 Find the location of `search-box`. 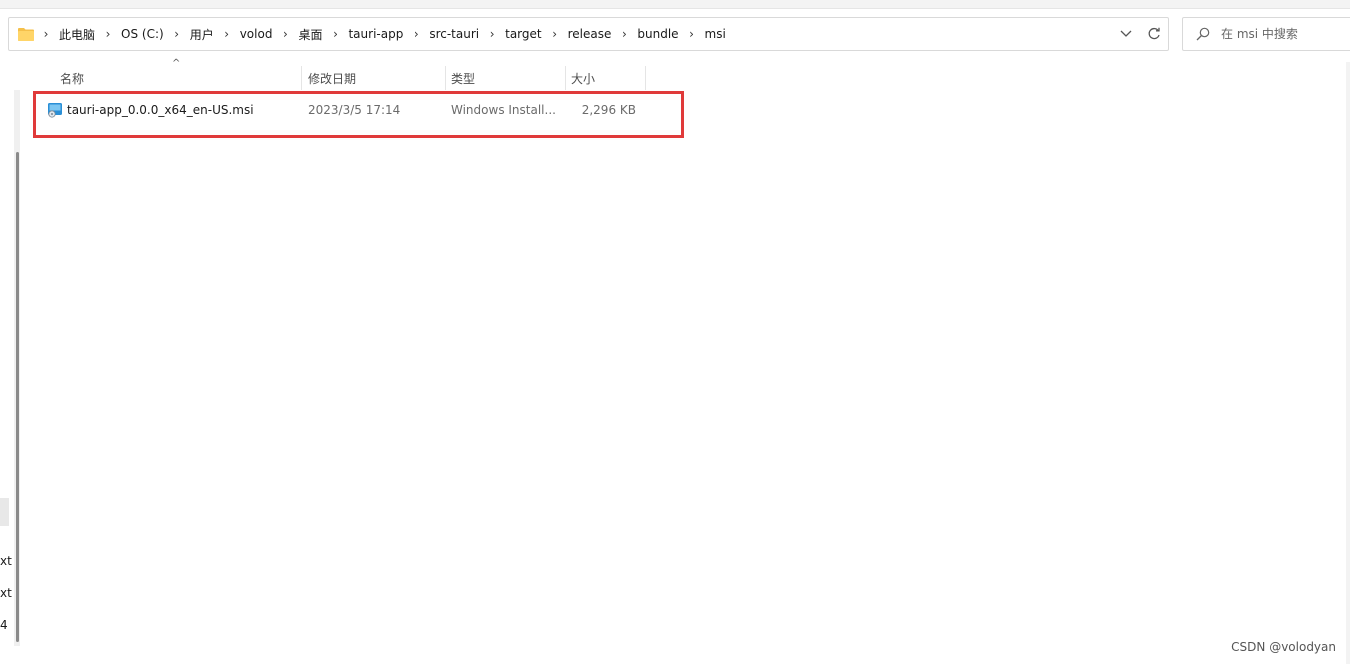

search-box is located at coordinates (1266, 34).